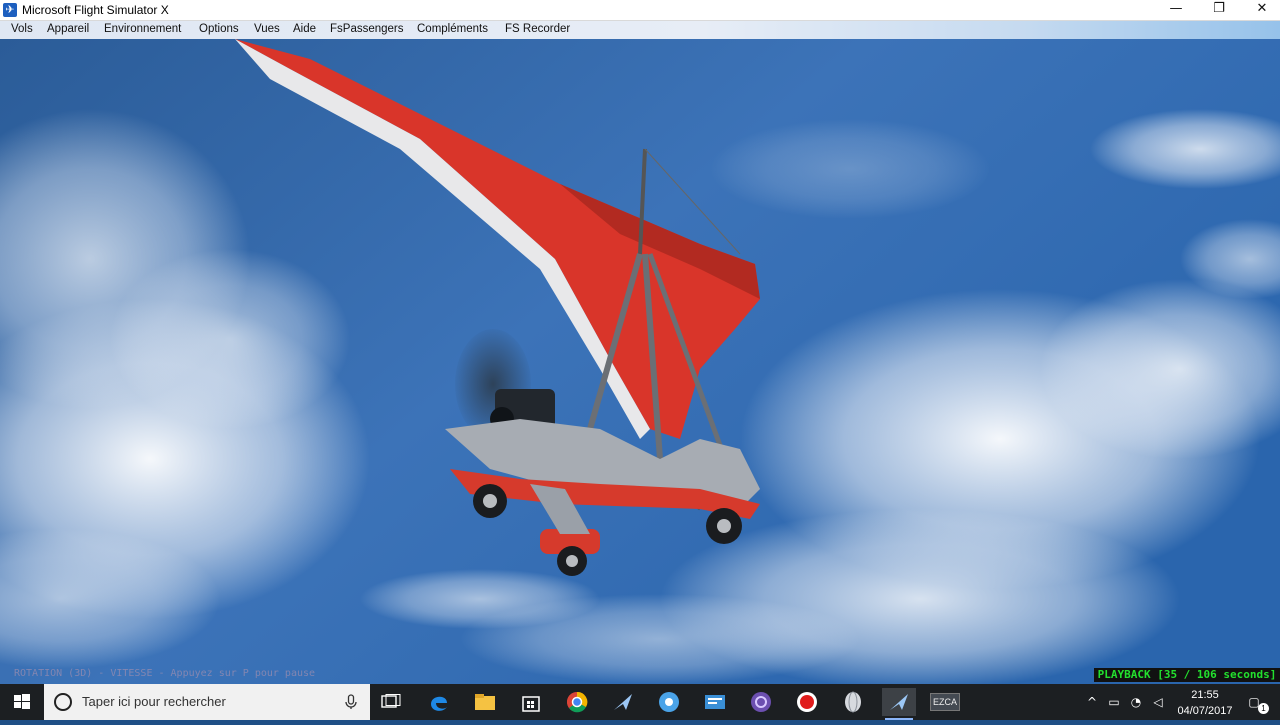 The height and width of the screenshot is (725, 1280). I want to click on chevron-up-icon: ^, so click(1092, 702).